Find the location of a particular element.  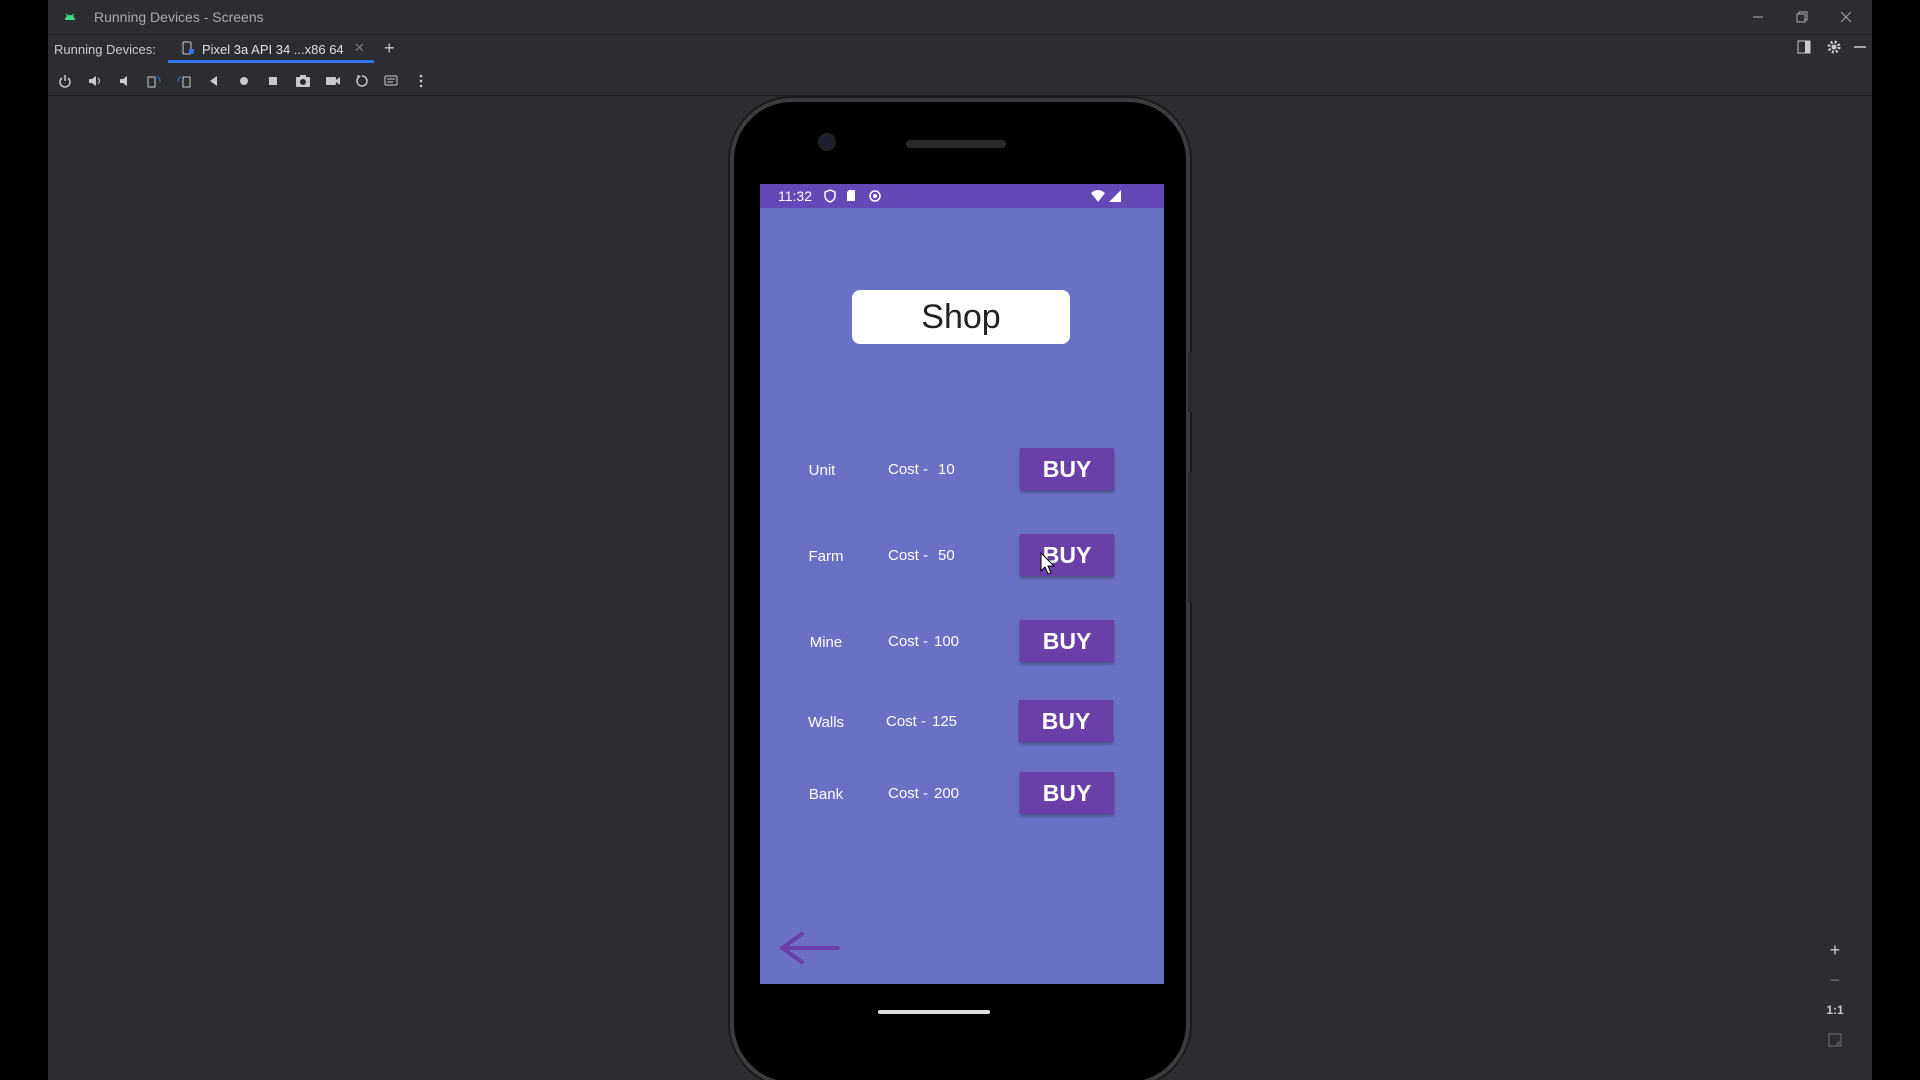

shop-item-bank: Bank Cost - 200 BUY is located at coordinates (962, 794).